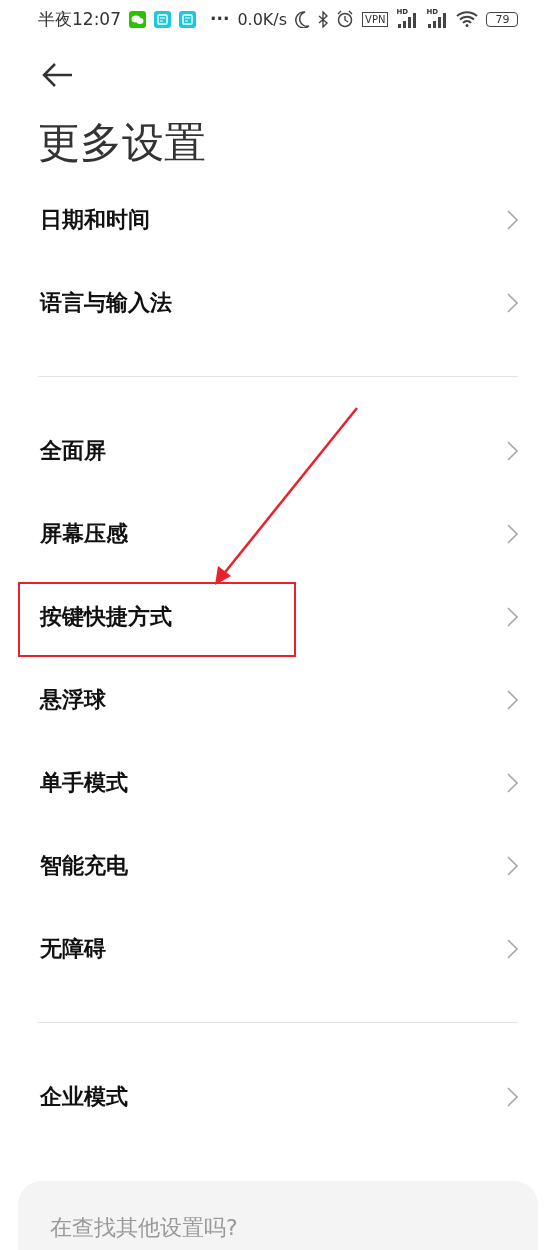 The image size is (556, 1250). Describe the element at coordinates (278, 948) in the screenshot. I see `settings-row: 无障碍` at that location.